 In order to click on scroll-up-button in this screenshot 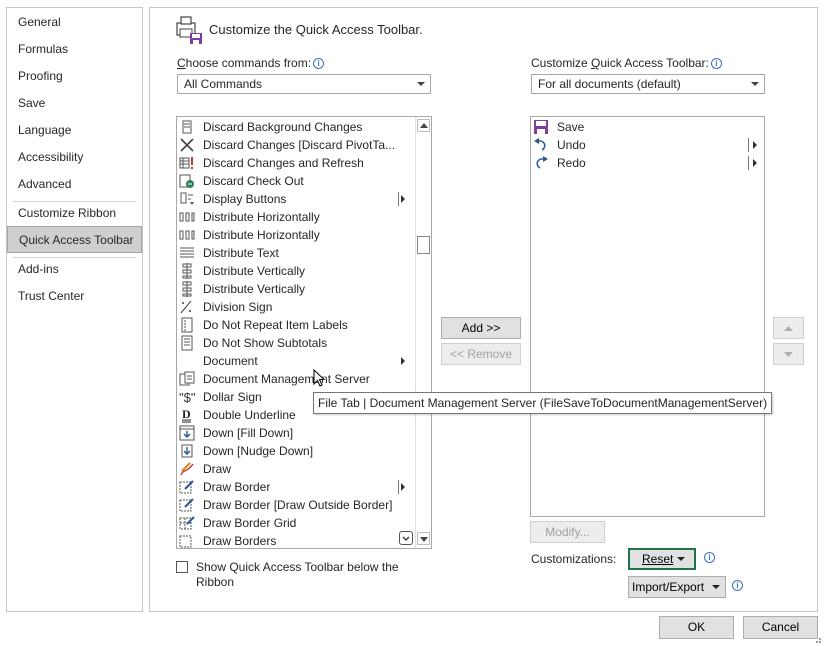, I will do `click(423, 125)`.